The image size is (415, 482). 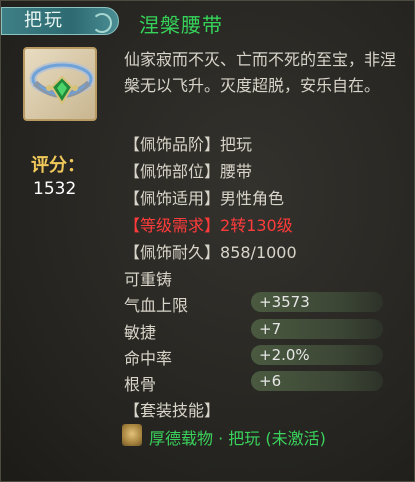 I want to click on stat-name: 气血上限, so click(x=156, y=305).